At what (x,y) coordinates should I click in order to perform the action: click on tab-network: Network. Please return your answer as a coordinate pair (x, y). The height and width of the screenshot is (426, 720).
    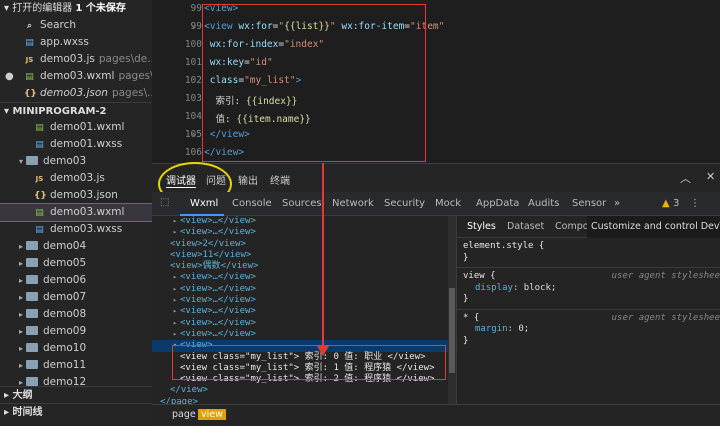
    Looking at the image, I should click on (353, 203).